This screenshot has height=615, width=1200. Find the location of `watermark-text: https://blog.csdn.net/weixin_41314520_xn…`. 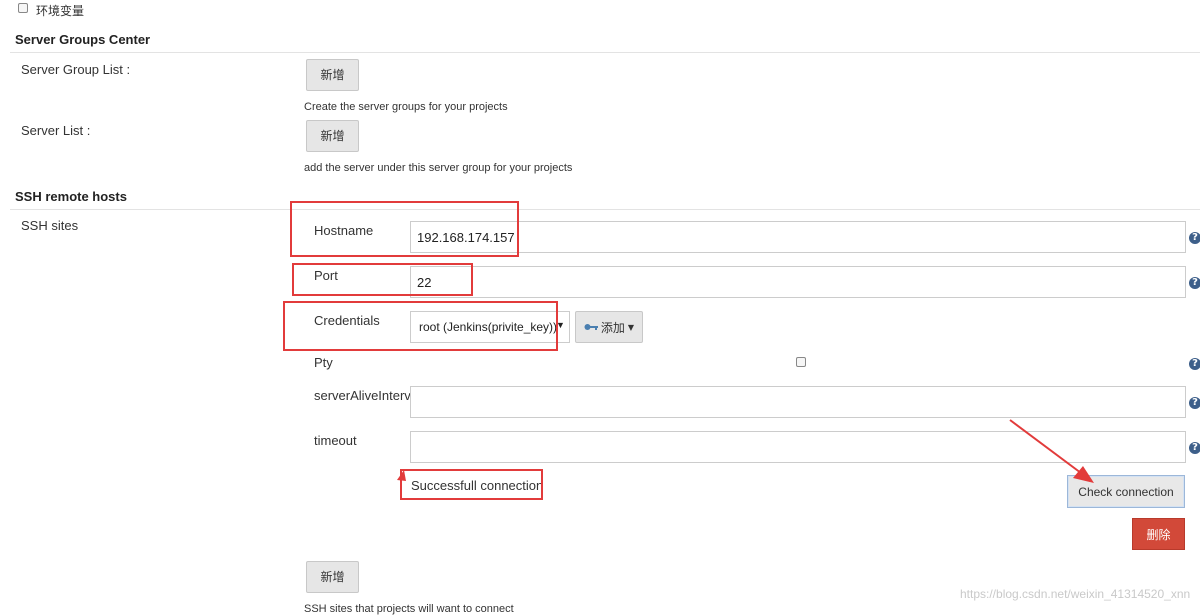

watermark-text: https://blog.csdn.net/weixin_41314520_xn… is located at coordinates (1075, 594).